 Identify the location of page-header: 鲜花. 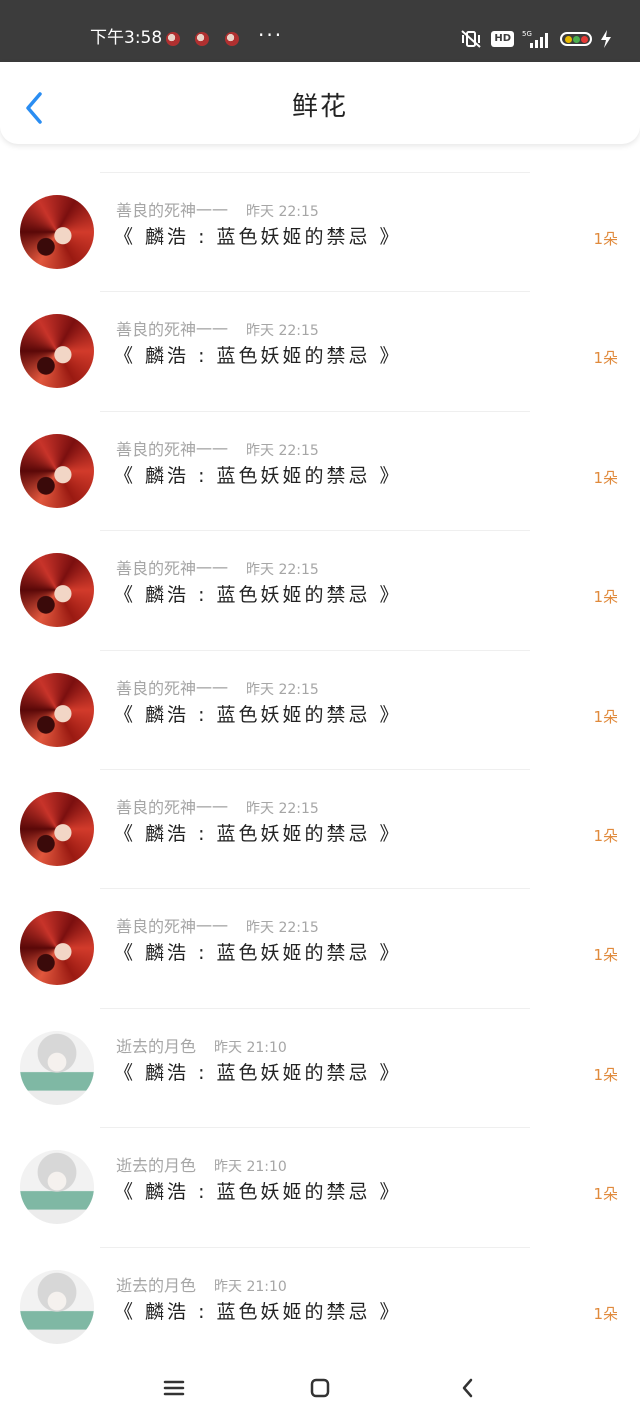
(320, 103).